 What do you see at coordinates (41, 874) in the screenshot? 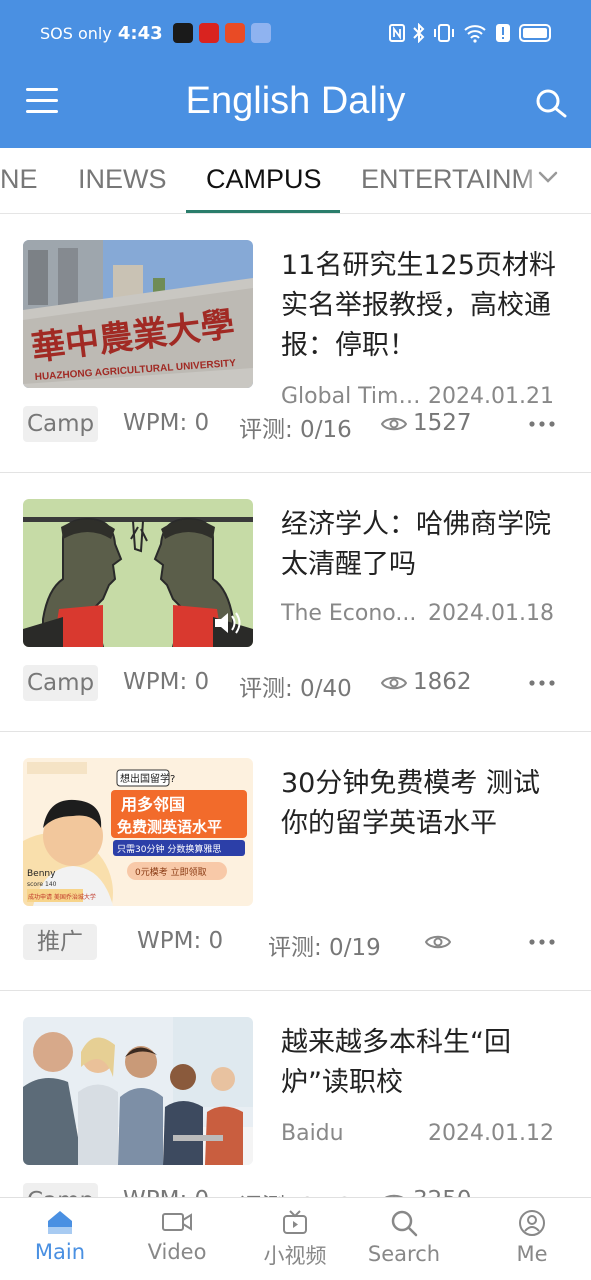
I see `ad-name: Benny` at bounding box center [41, 874].